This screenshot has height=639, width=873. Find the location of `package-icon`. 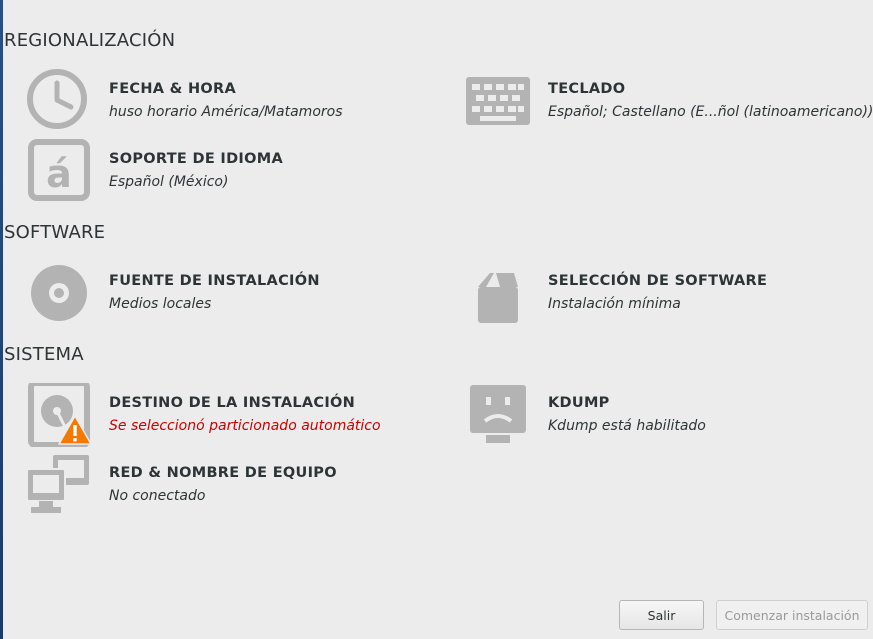

package-icon is located at coordinates (498, 298).